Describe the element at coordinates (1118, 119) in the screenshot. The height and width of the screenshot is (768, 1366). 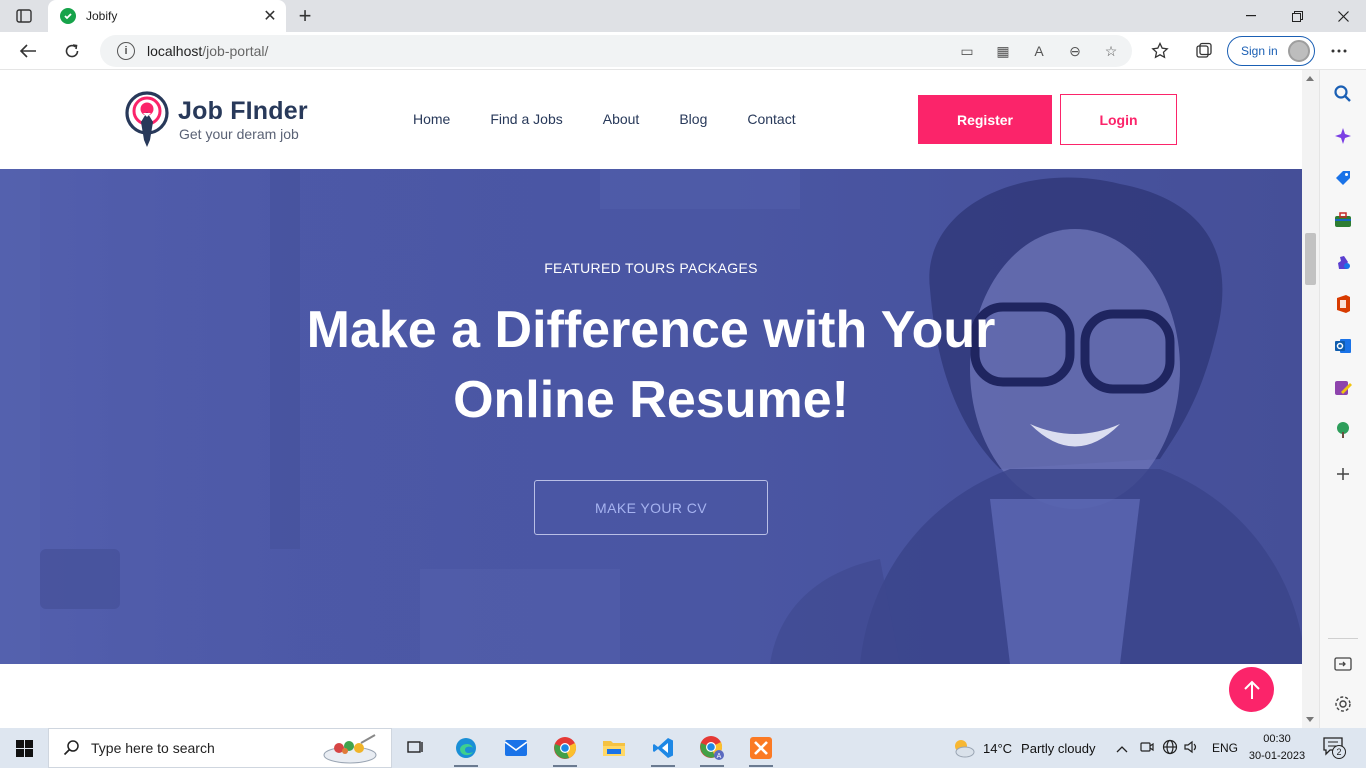
I see `login-button: Login` at that location.